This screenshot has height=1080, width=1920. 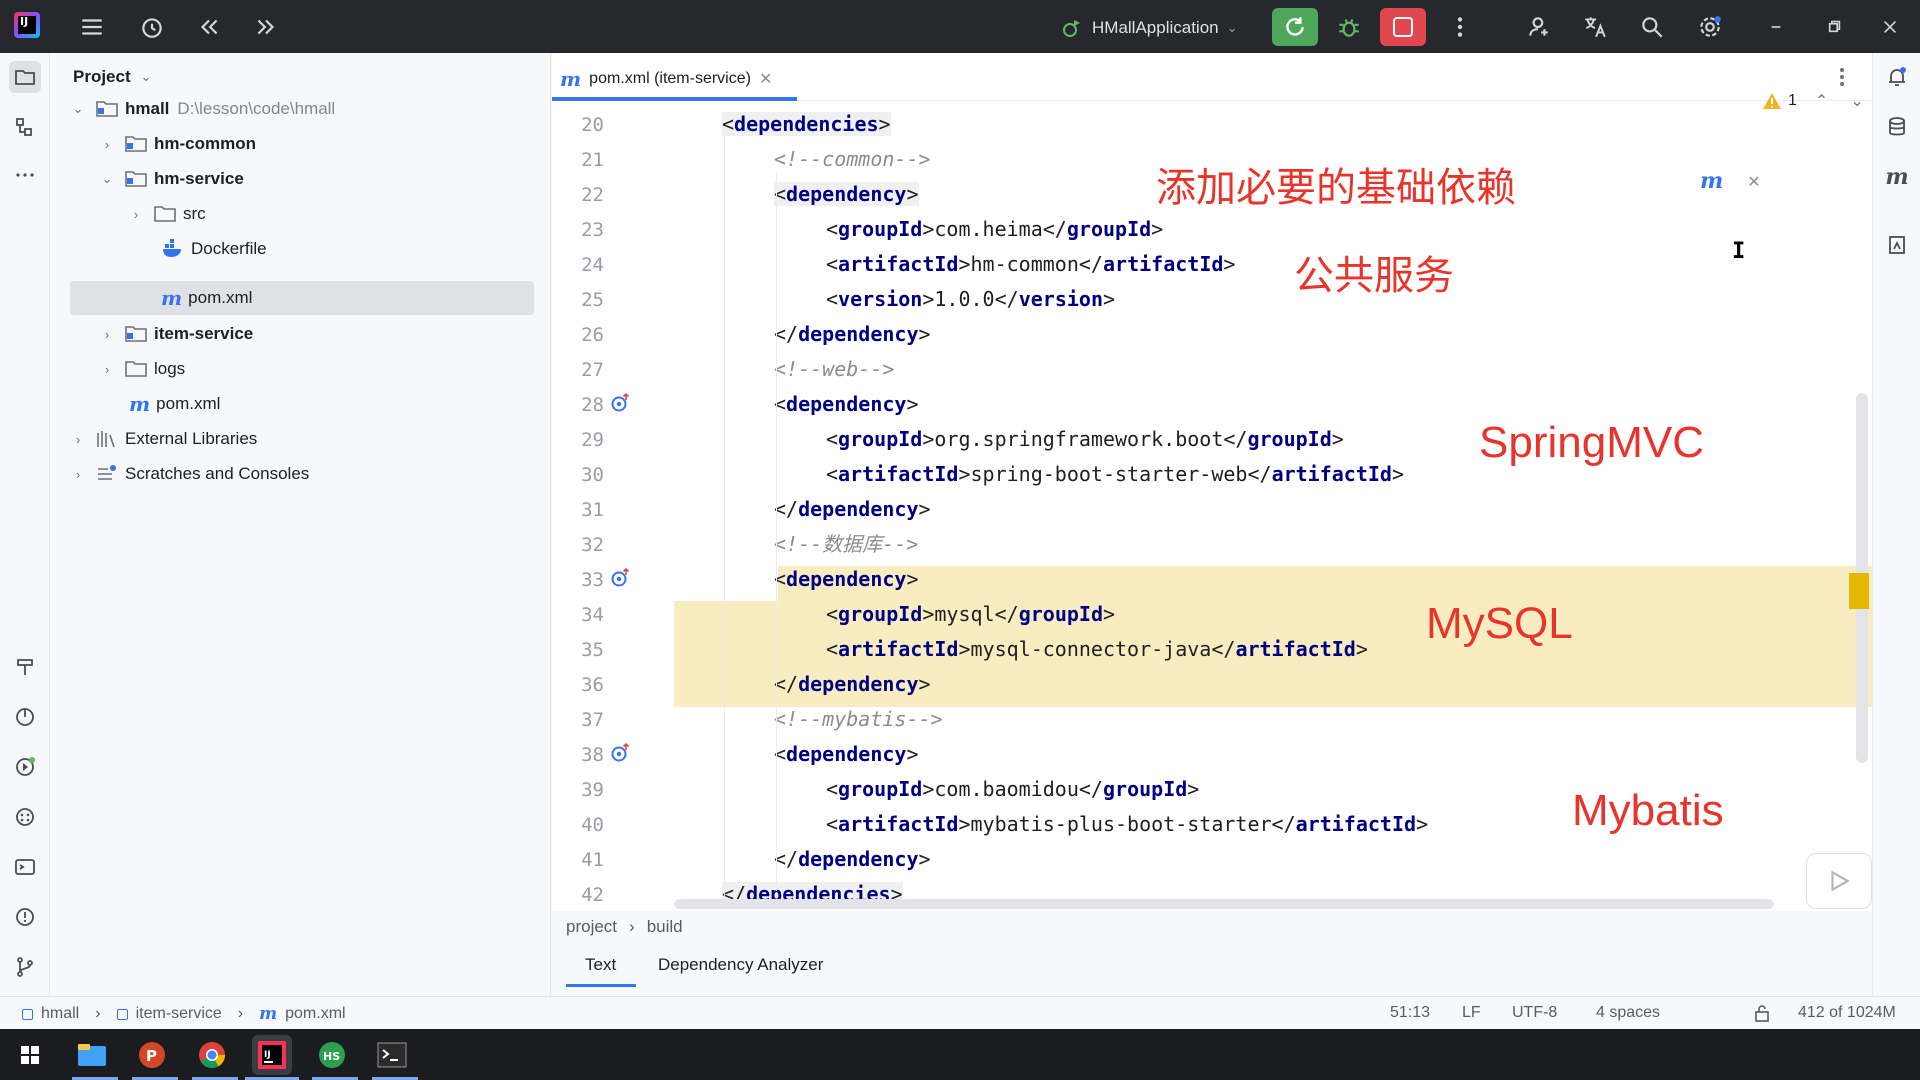 I want to click on xml-tag: dependency, so click(x=846, y=754).